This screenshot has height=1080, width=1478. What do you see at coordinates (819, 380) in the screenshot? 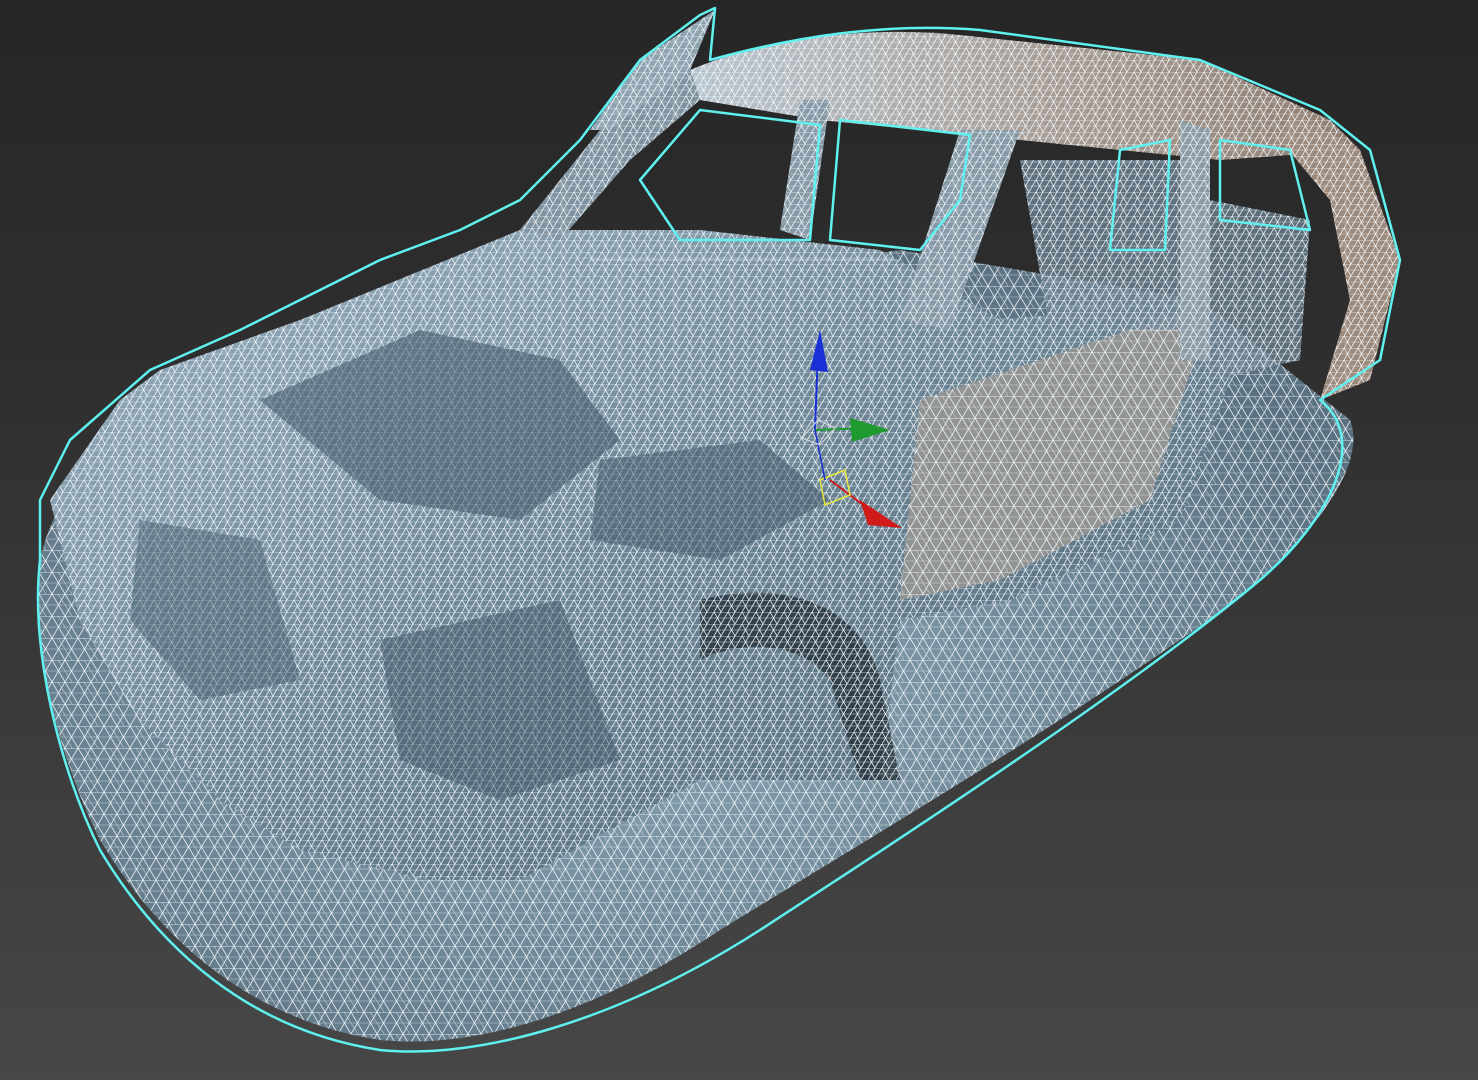
I see `gizmo-z-axis` at bounding box center [819, 380].